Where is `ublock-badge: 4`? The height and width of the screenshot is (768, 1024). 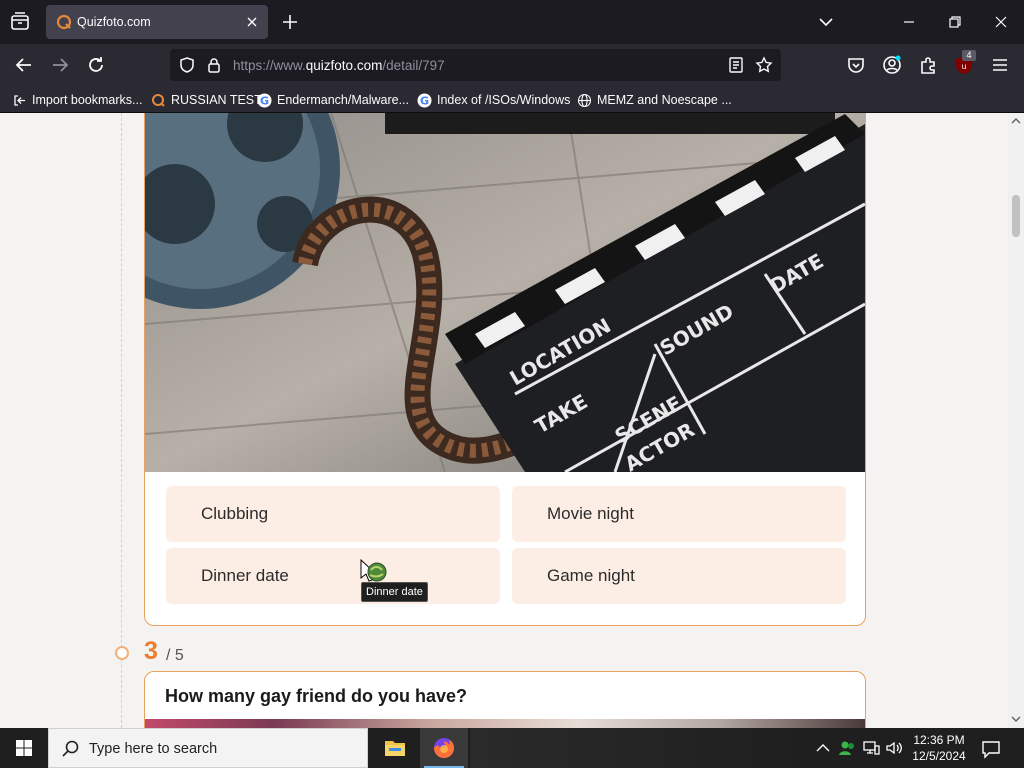 ublock-badge: 4 is located at coordinates (969, 55).